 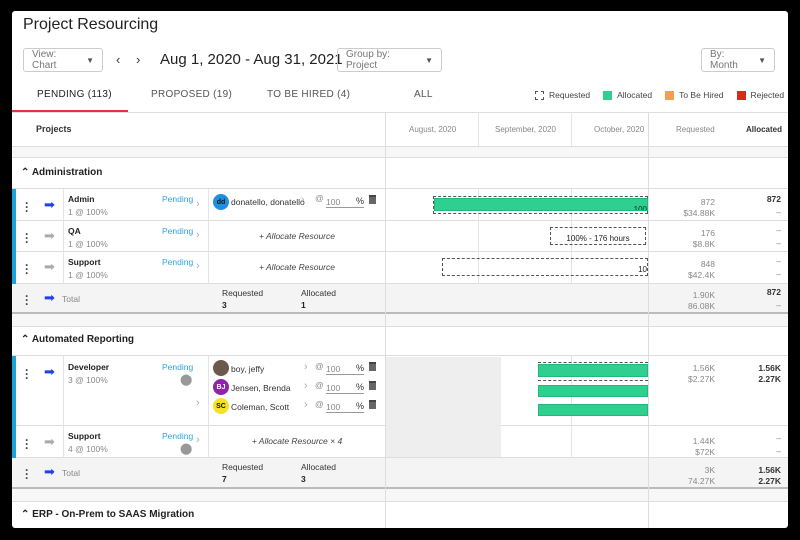 What do you see at coordinates (741, 95) in the screenshot?
I see `legend-rejected-swatch` at bounding box center [741, 95].